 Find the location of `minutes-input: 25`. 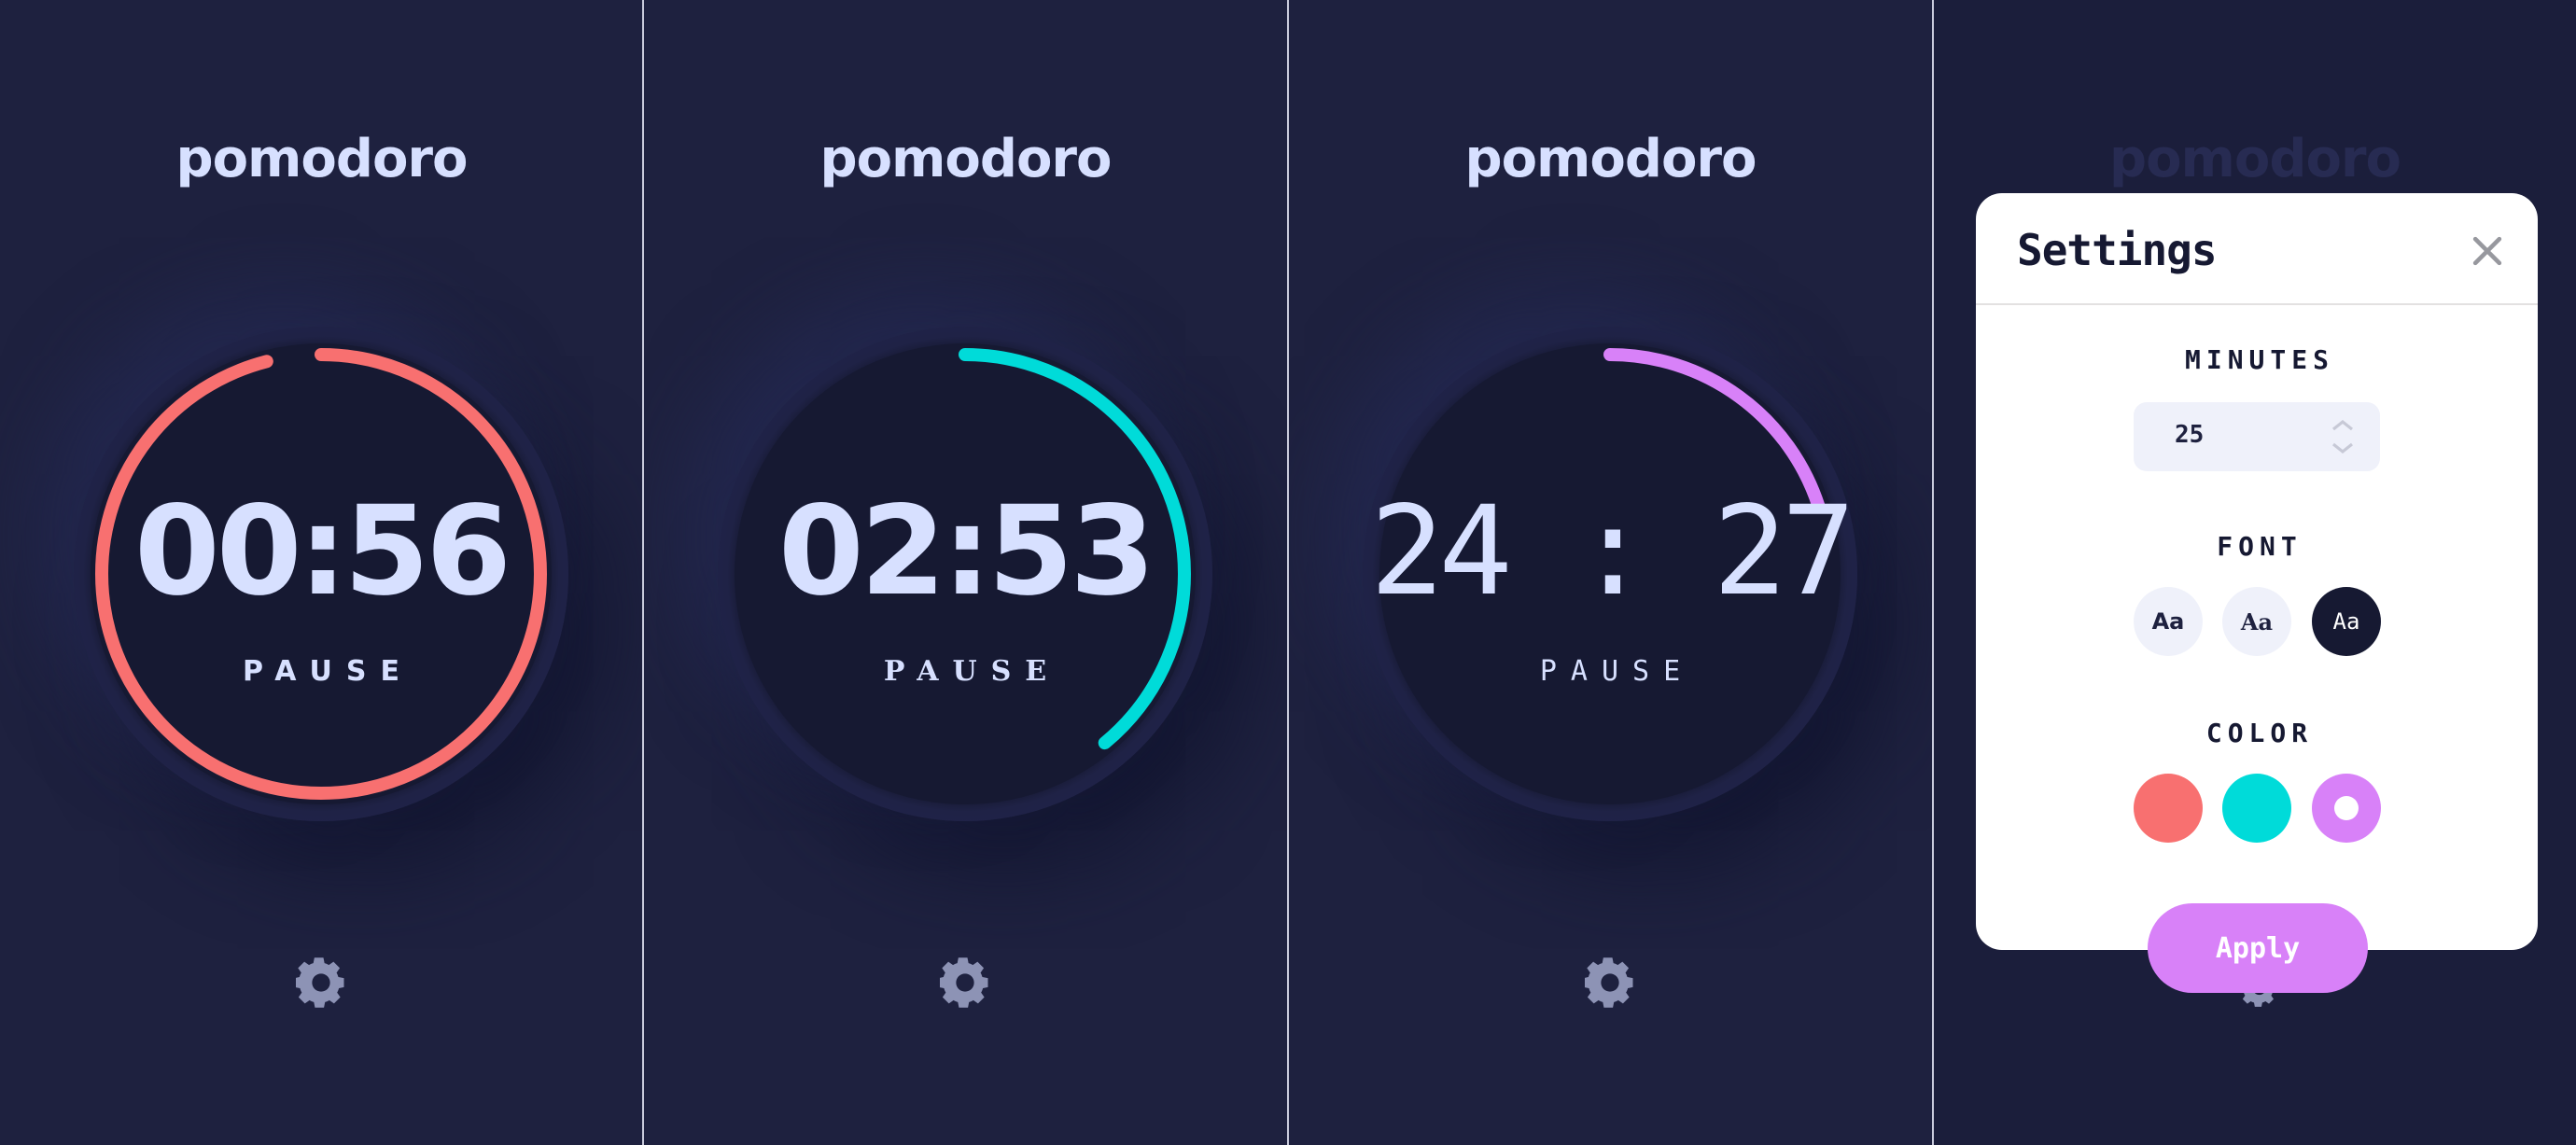

minutes-input: 25 is located at coordinates (2257, 437).